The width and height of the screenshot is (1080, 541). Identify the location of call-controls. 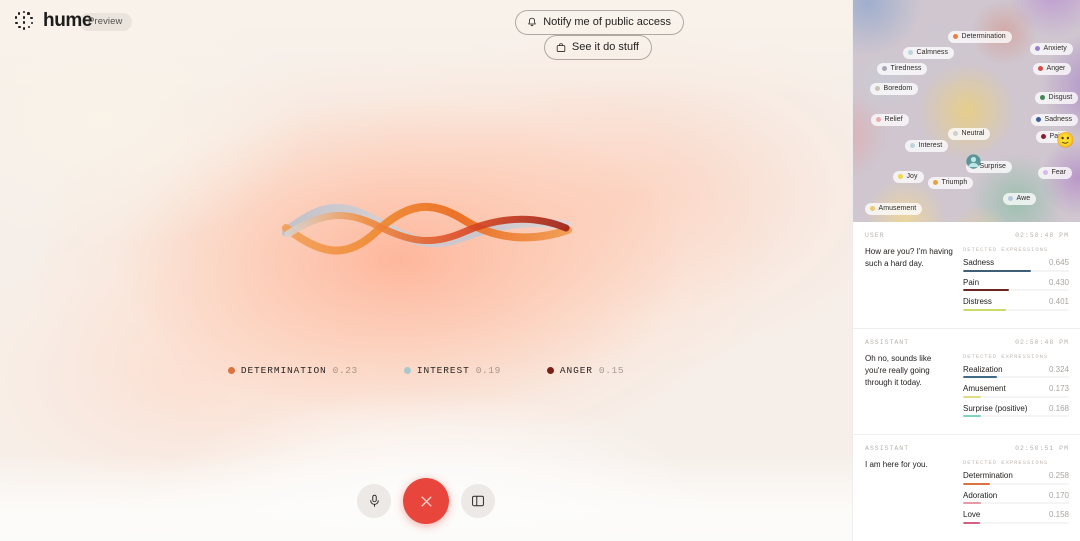
(426, 501).